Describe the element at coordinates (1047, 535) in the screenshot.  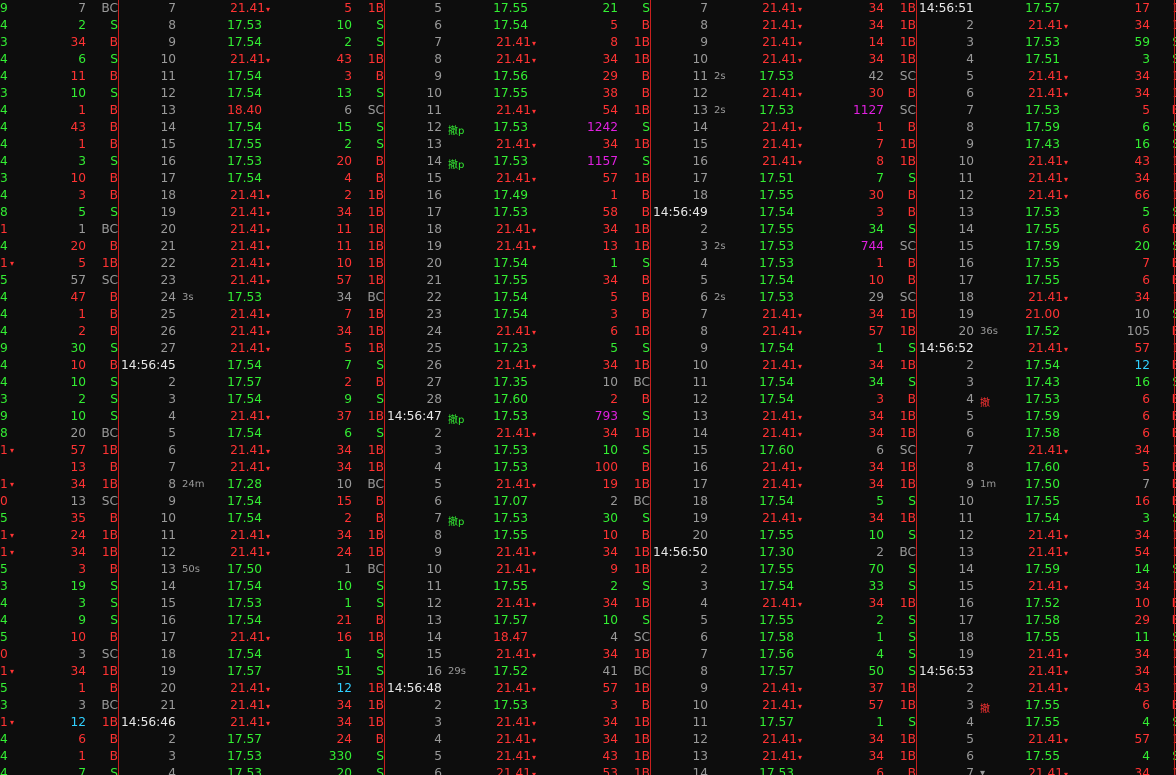
I see `tick-row: 12 21.41▾ 34 1` at that location.